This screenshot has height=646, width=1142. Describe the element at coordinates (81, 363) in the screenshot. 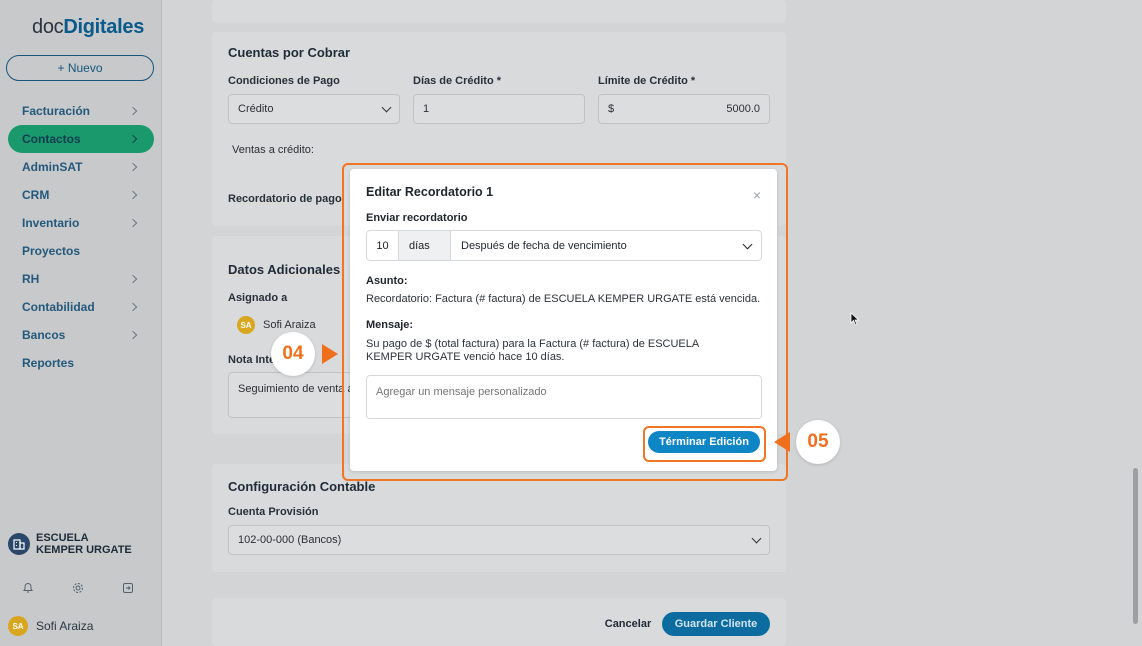

I see `sidebar-item-reportes: Reportes` at that location.